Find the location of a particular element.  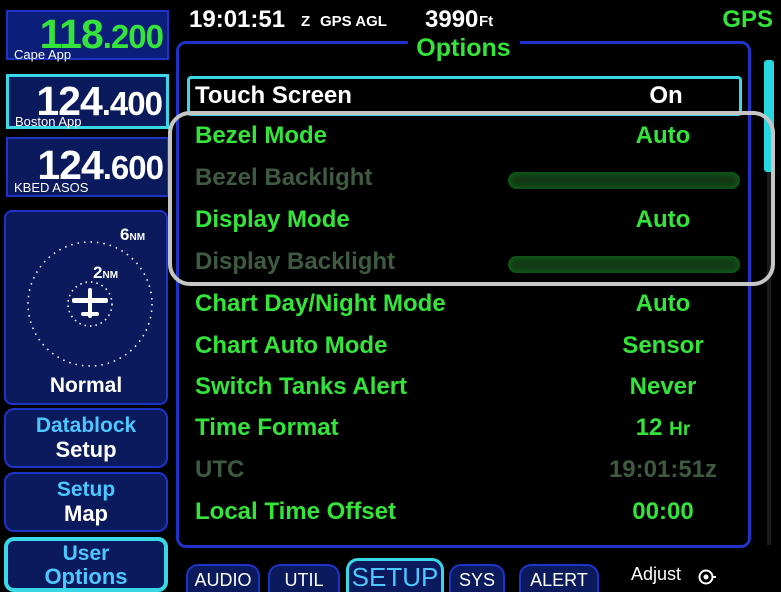

option-value: Auto is located at coordinates (663, 303).